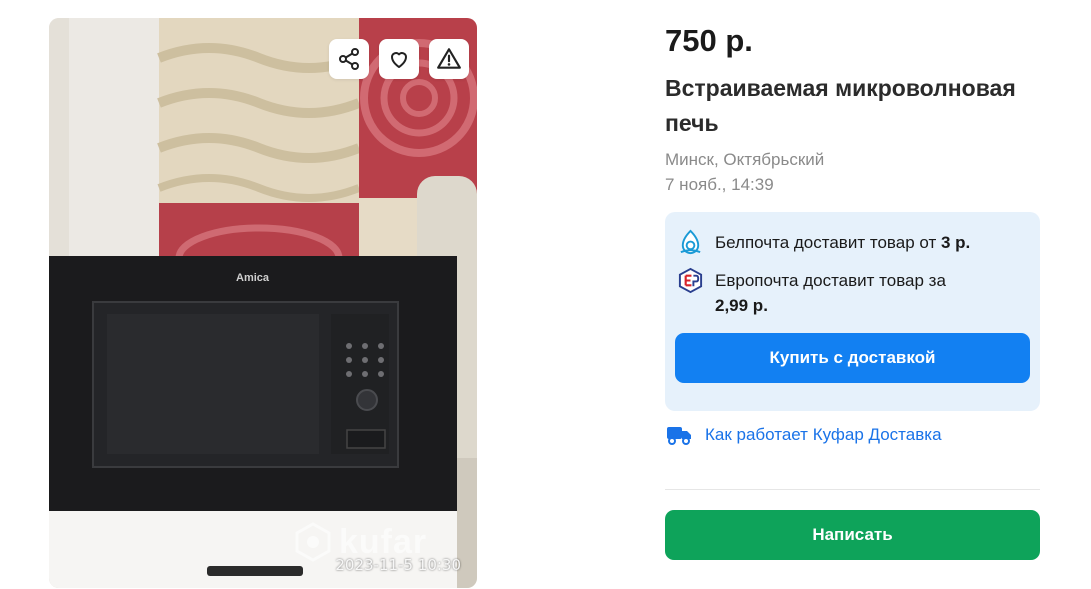 Image resolution: width=1091 pixels, height=589 pixels. What do you see at coordinates (719, 184) in the screenshot?
I see `listing-date: 7 нояб., 14:39` at bounding box center [719, 184].